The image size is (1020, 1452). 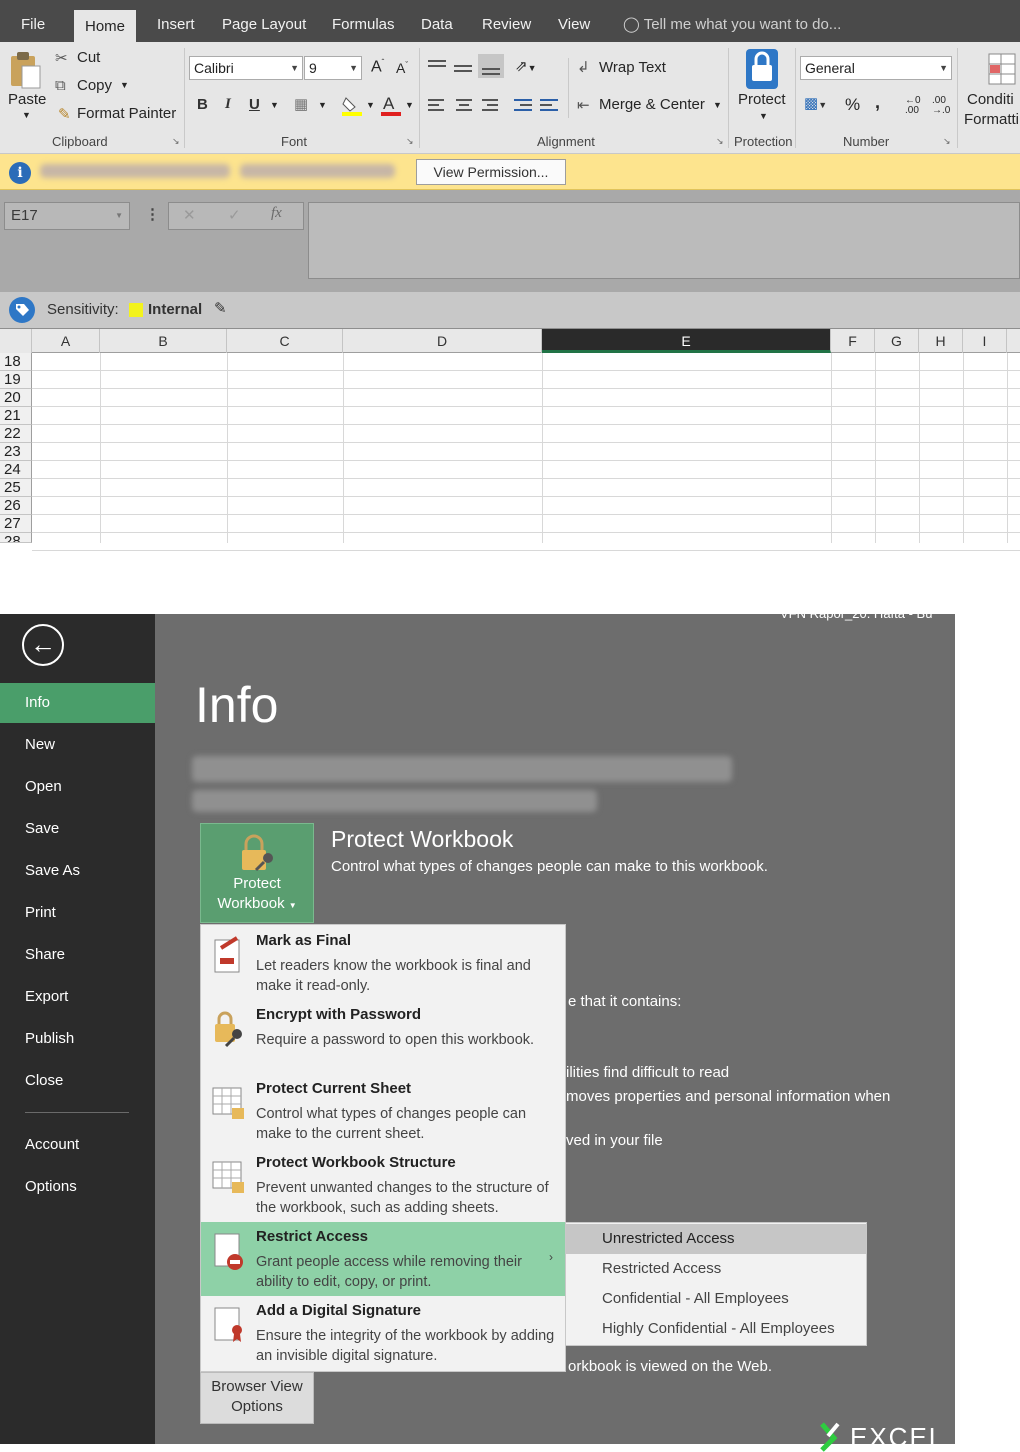 I want to click on horizontal-align-icons, so click(x=498, y=106).